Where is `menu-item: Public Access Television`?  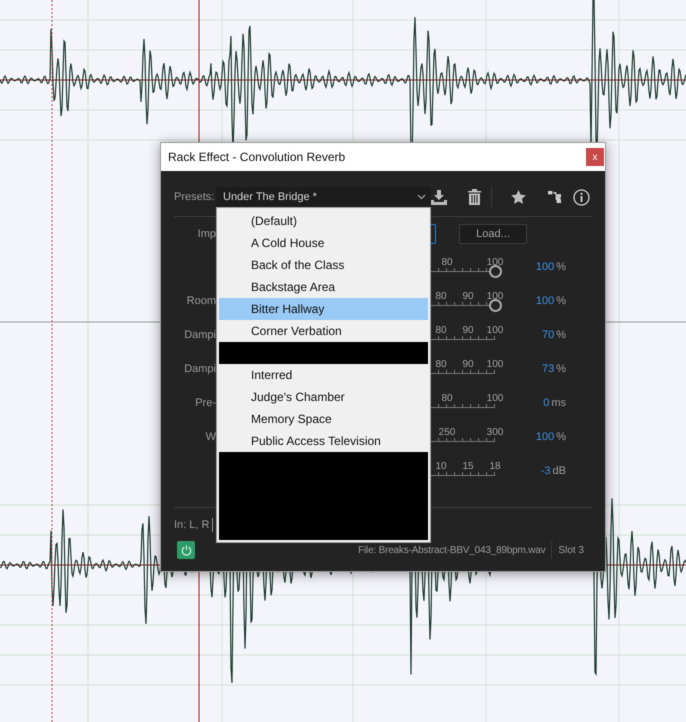 menu-item: Public Access Television is located at coordinates (323, 441).